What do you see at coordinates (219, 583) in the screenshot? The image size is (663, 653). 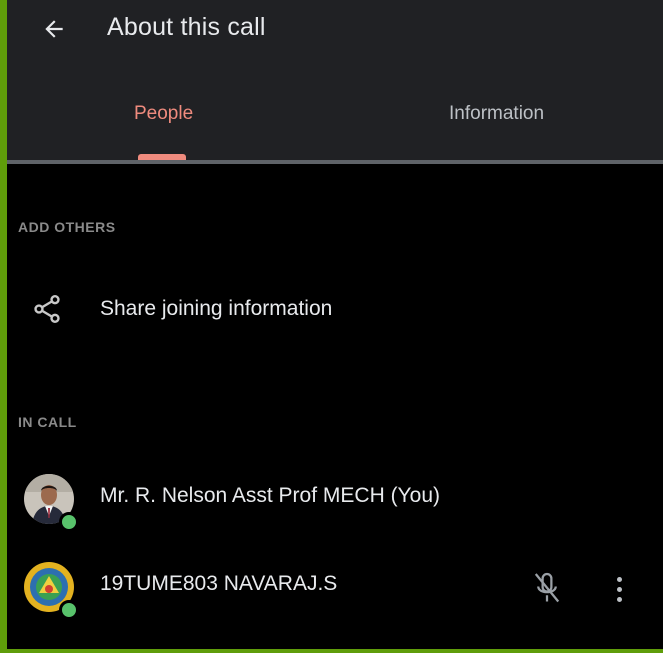 I see `participant-name: 19TUME803 NAVARAJ.S` at bounding box center [219, 583].